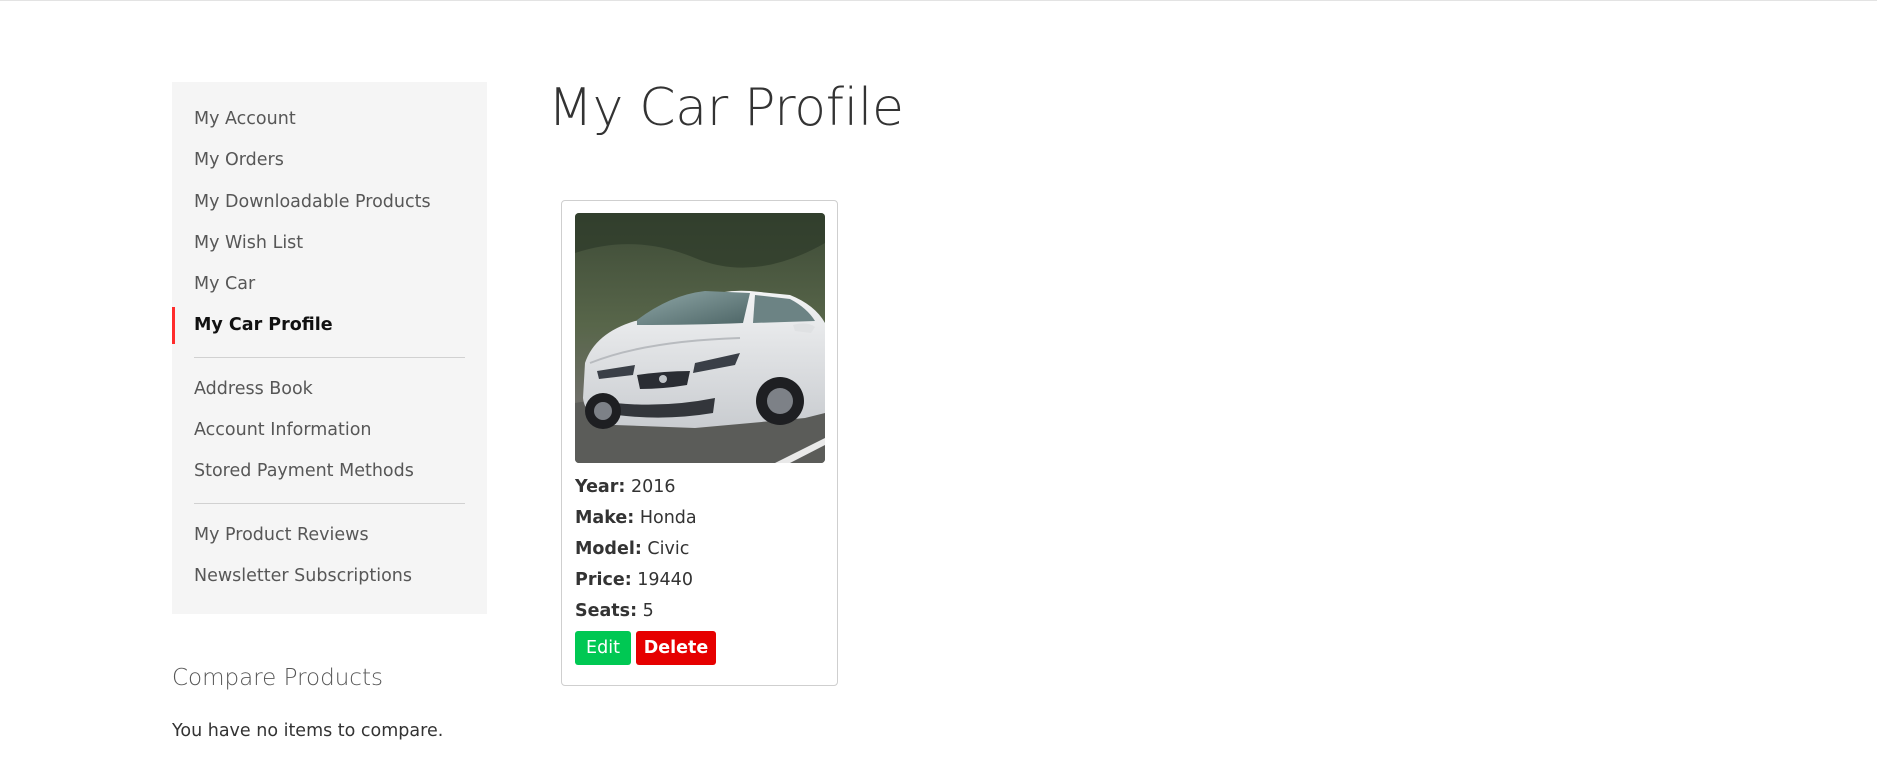  Describe the element at coordinates (308, 731) in the screenshot. I see `compare-empty-message: You have no items to compare.` at that location.